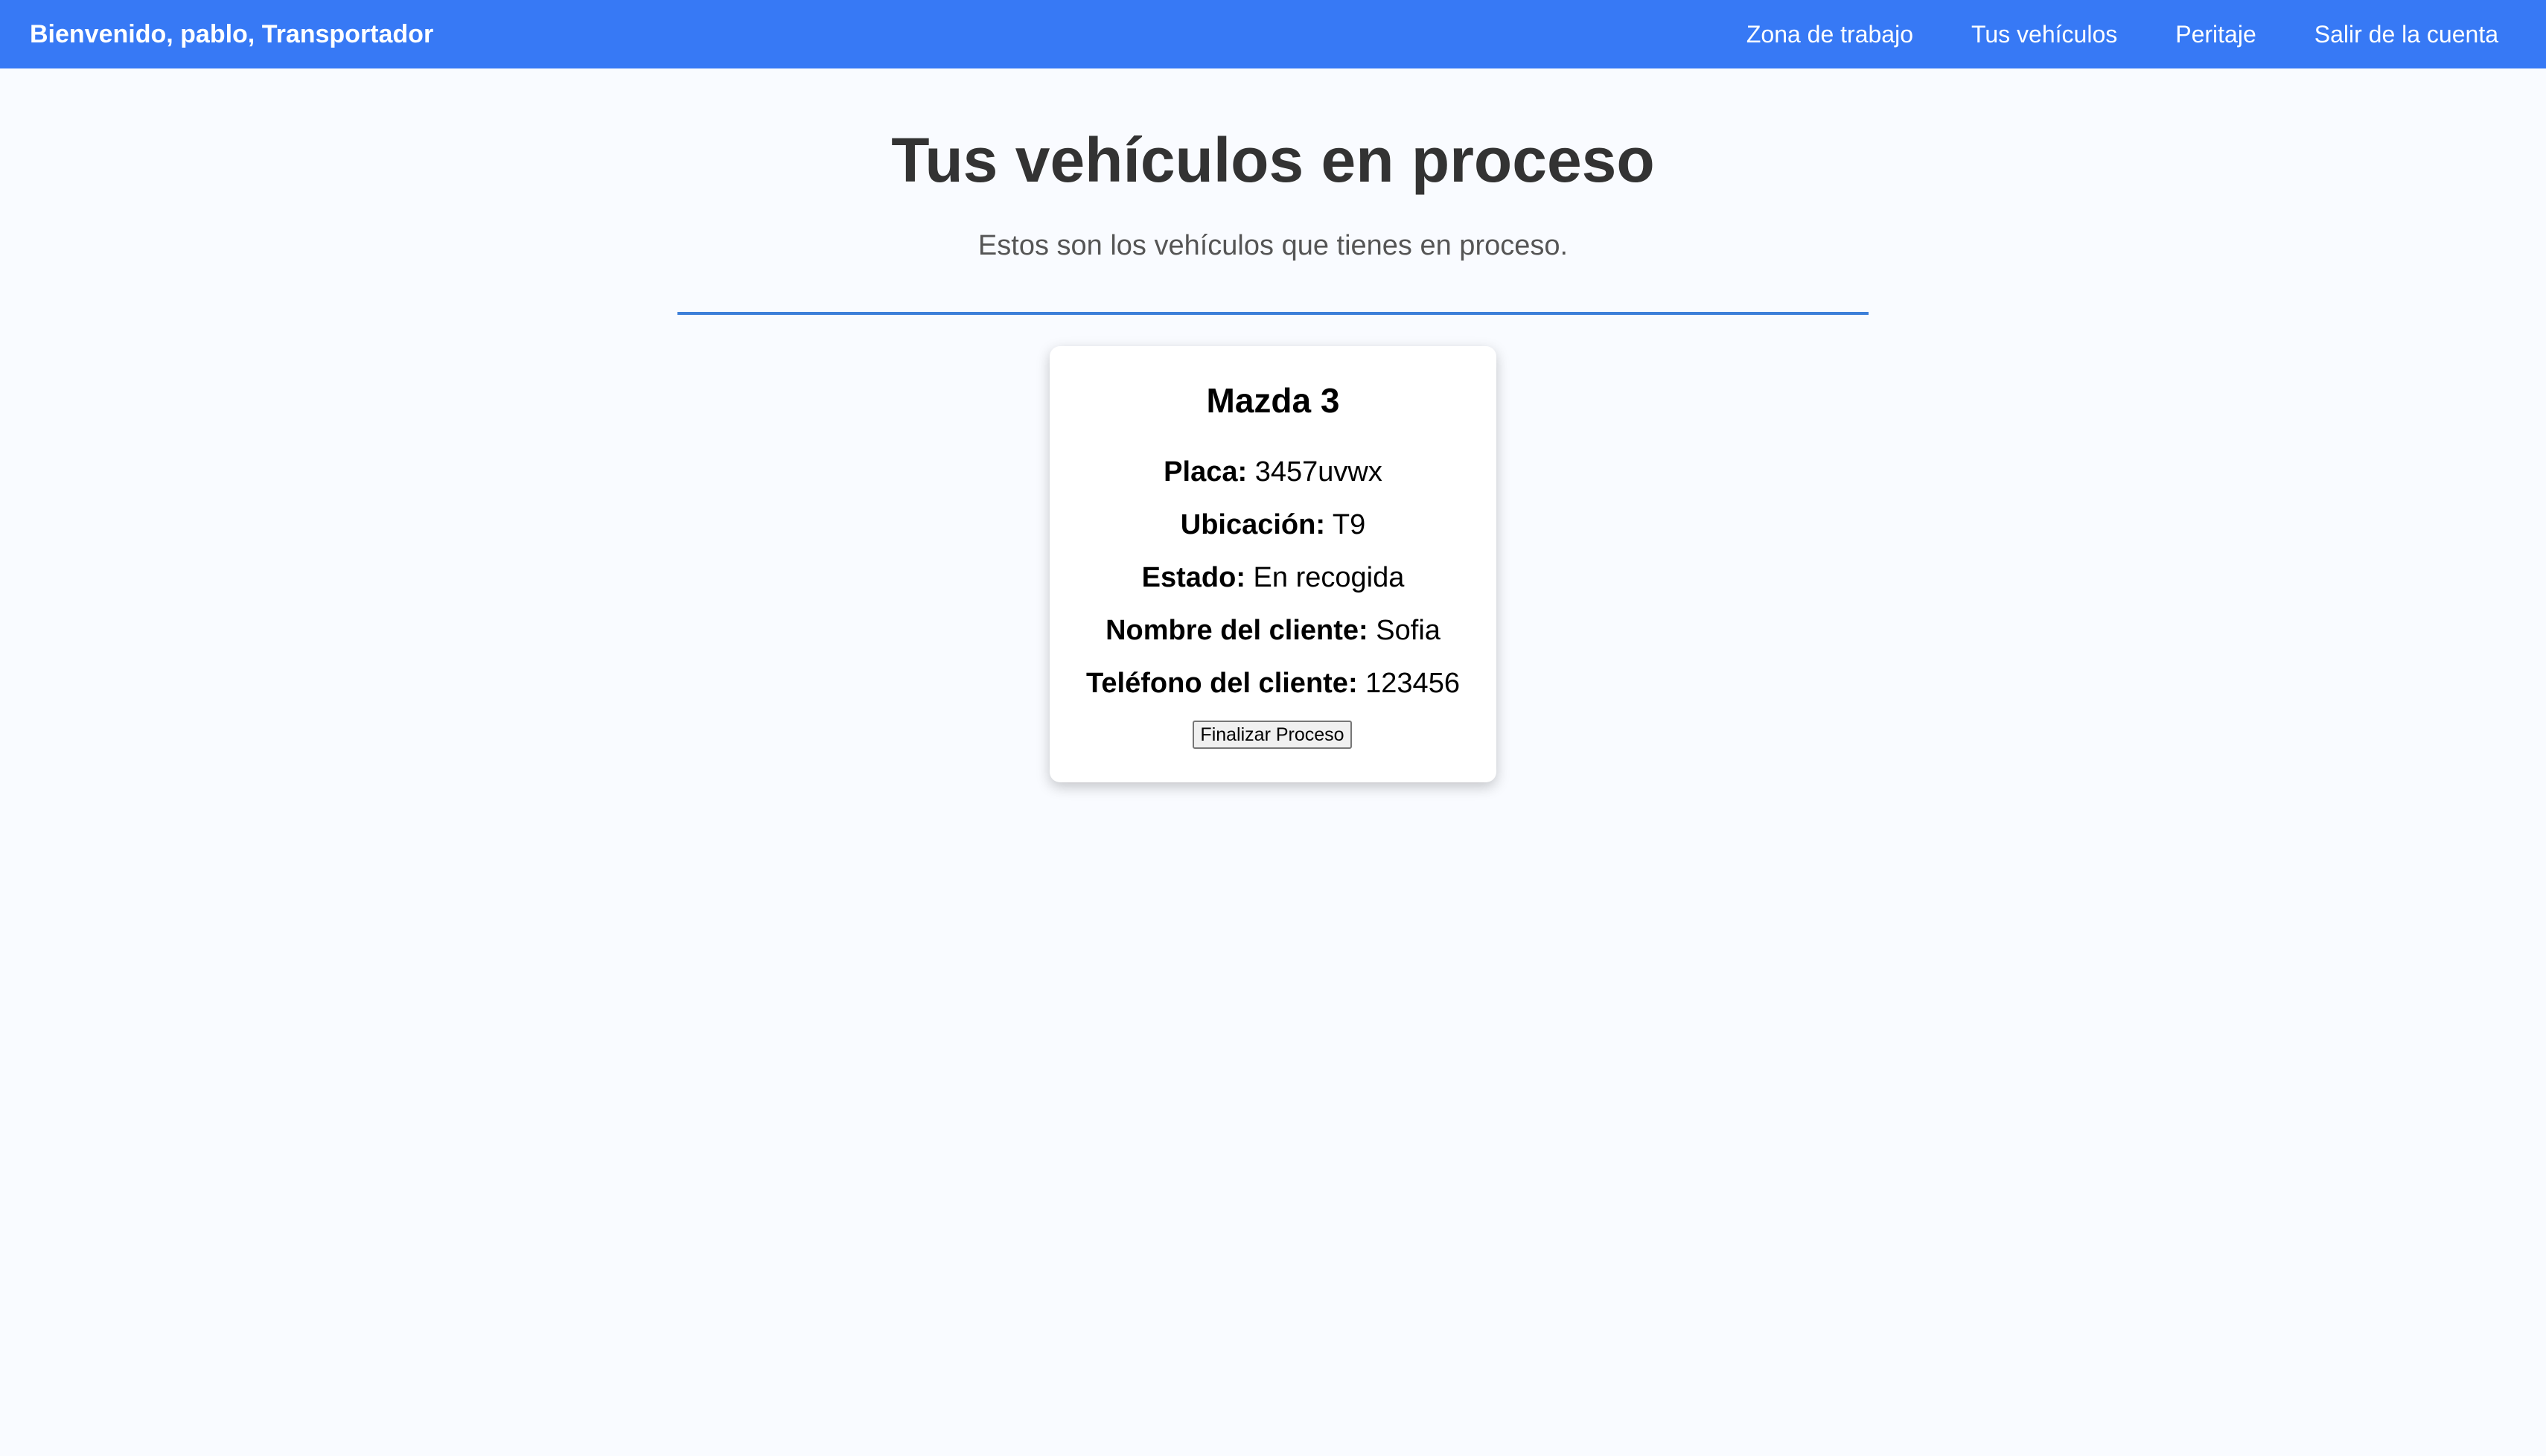 The width and height of the screenshot is (2546, 1456). Describe the element at coordinates (1206, 472) in the screenshot. I see `plate-label: Placa:` at that location.